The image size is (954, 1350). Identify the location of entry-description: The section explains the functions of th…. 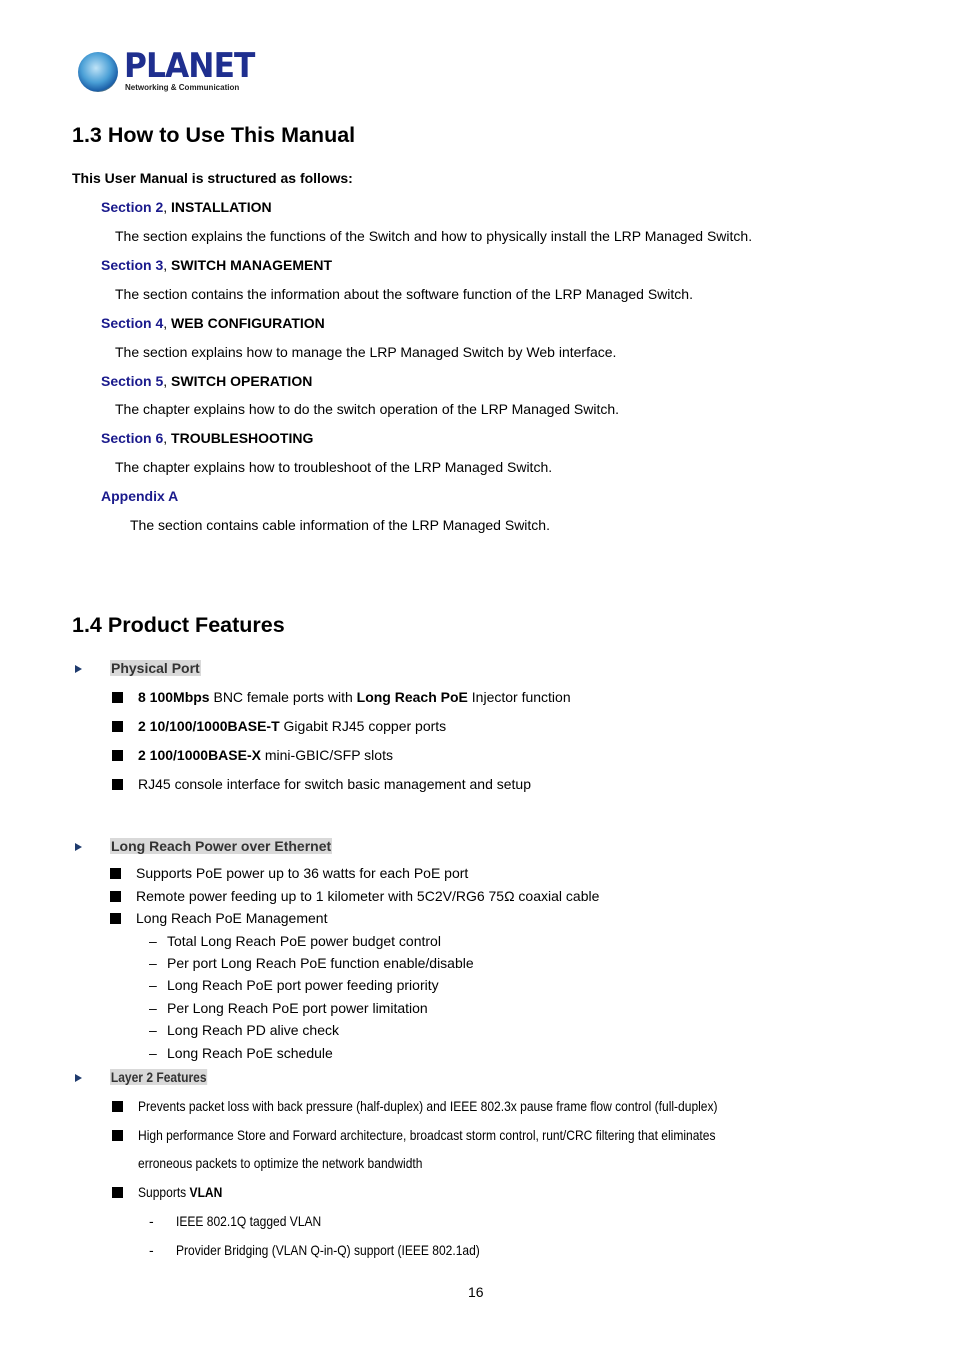
(434, 236).